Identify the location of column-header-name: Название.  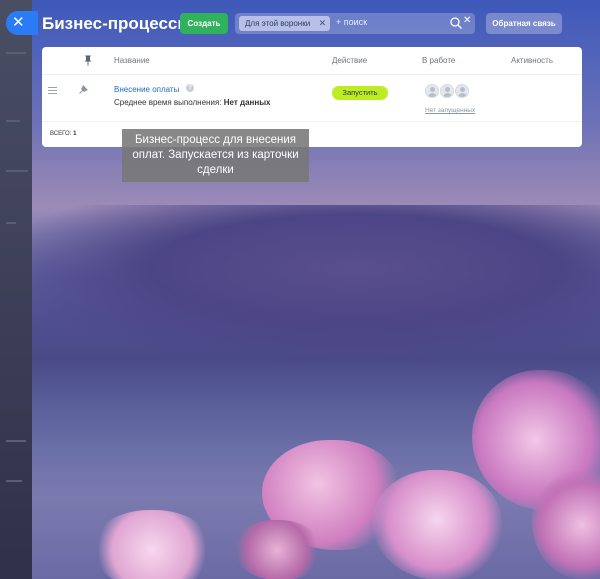
(132, 60).